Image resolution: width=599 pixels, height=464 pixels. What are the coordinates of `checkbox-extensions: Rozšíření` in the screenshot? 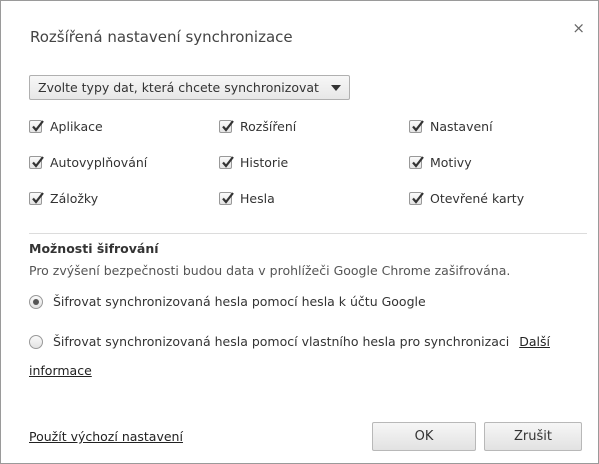 It's located at (257, 126).